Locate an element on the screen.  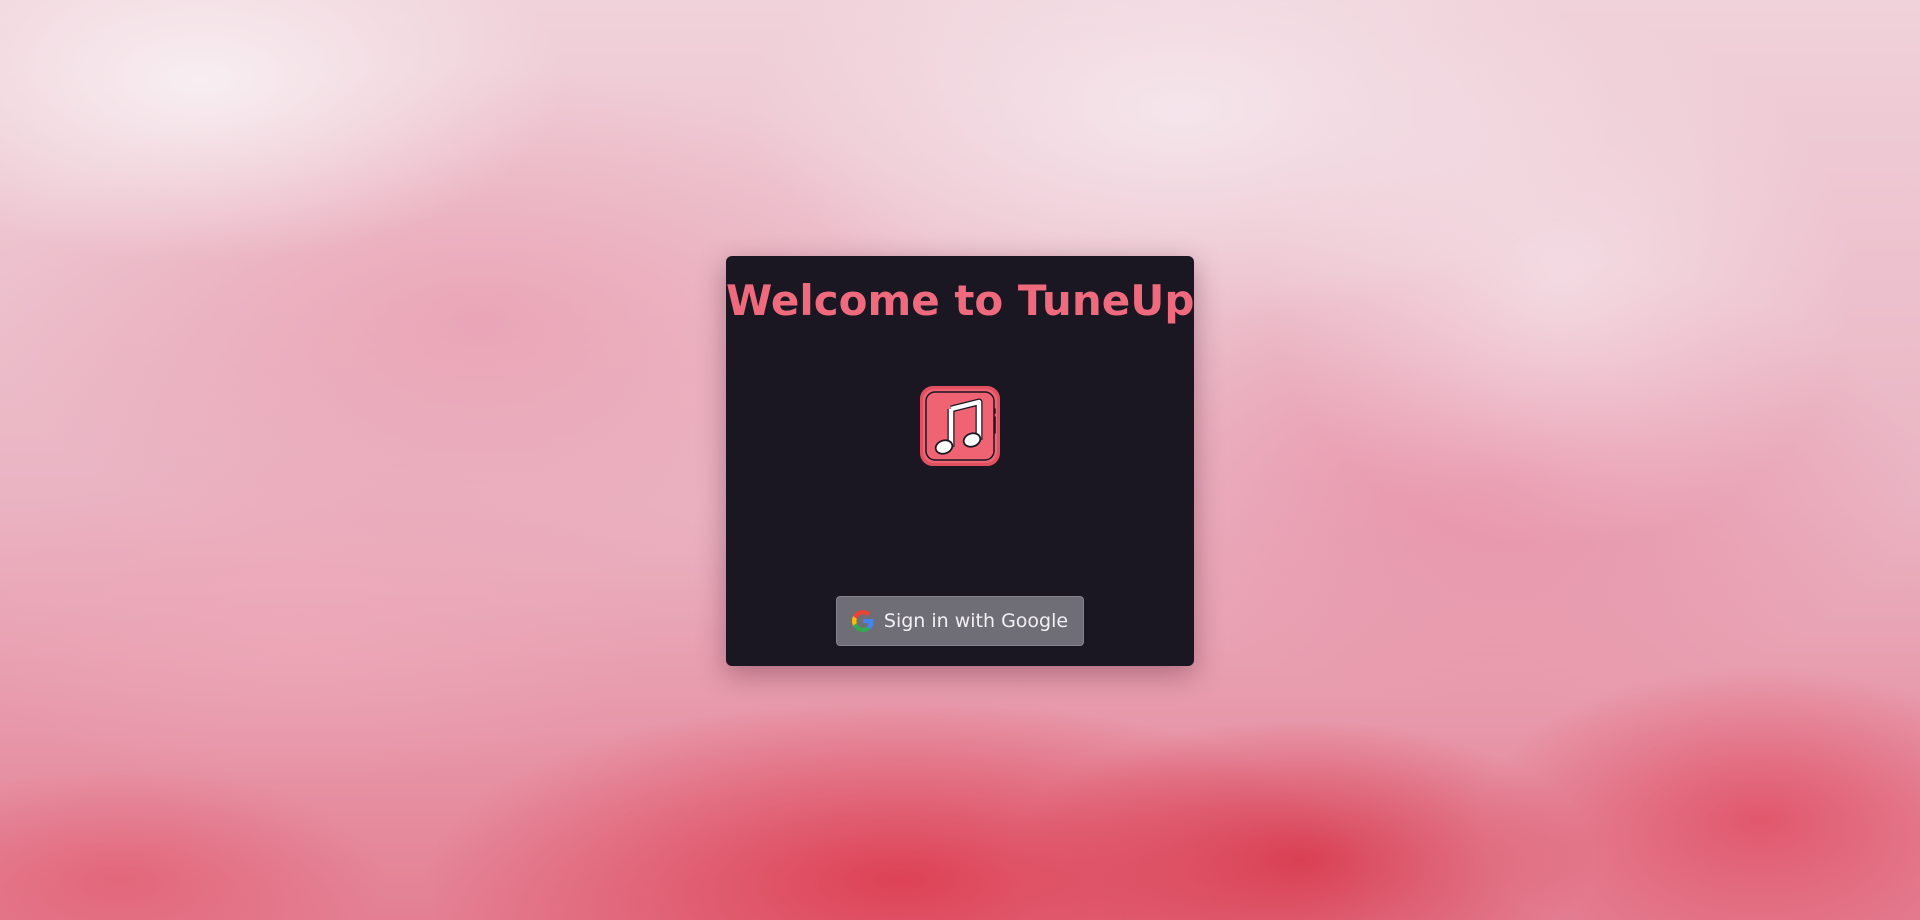
music-note-icon is located at coordinates (960, 426).